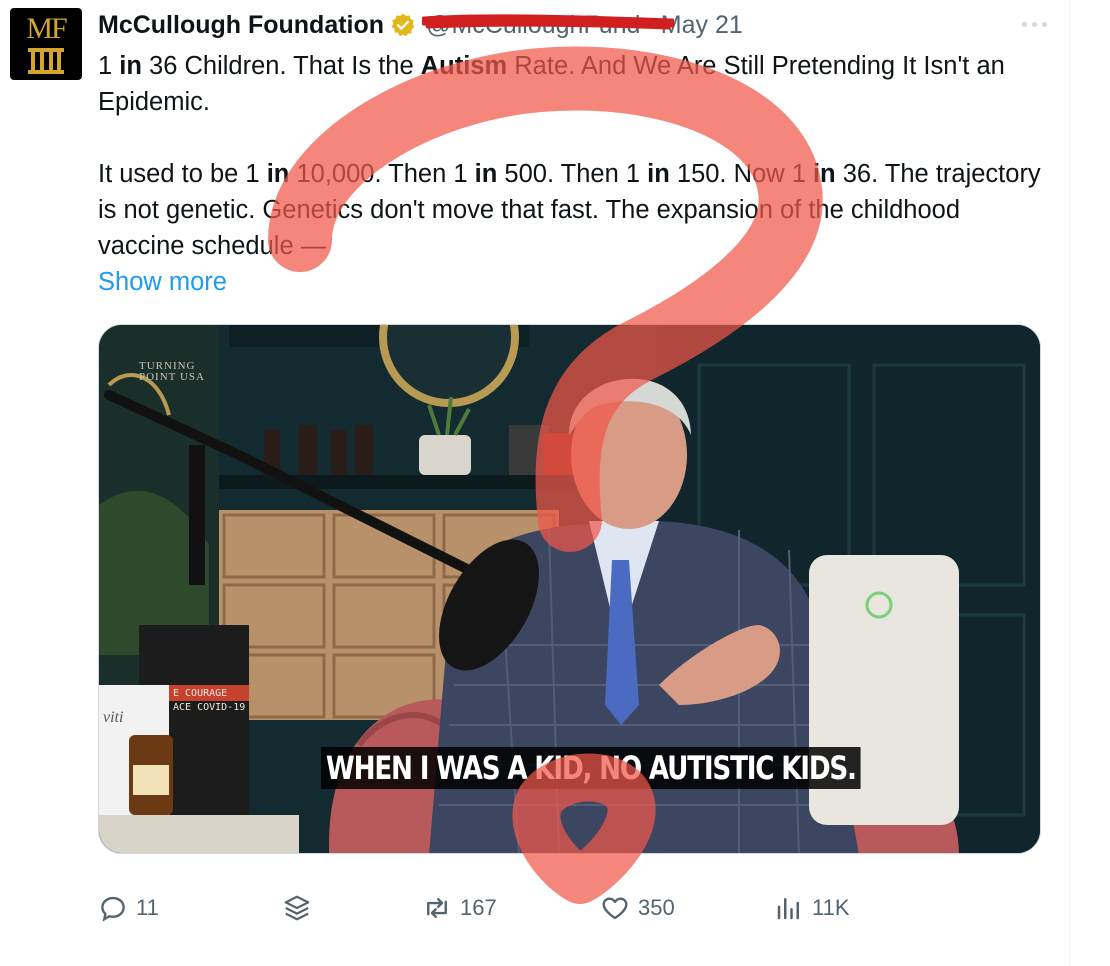  I want to click on verified-badge-icon, so click(403, 25).